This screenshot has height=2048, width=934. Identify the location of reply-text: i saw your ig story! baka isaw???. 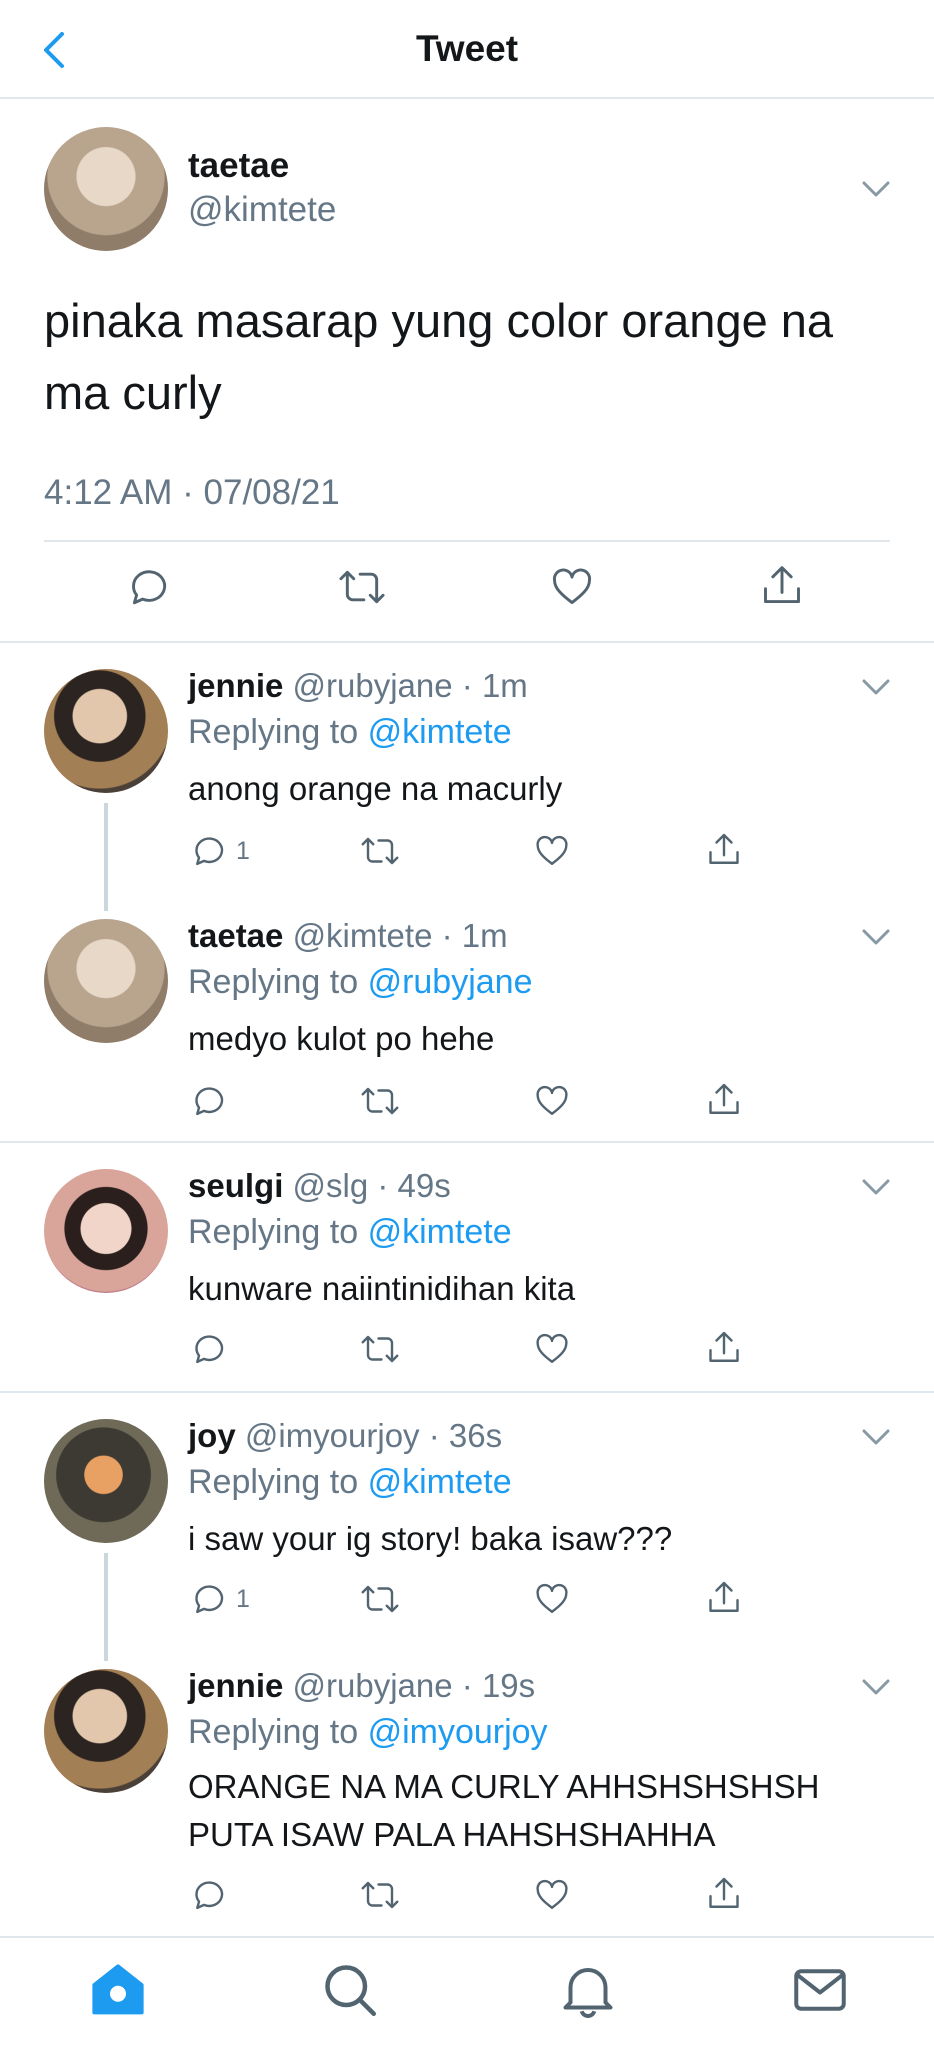
(430, 1538).